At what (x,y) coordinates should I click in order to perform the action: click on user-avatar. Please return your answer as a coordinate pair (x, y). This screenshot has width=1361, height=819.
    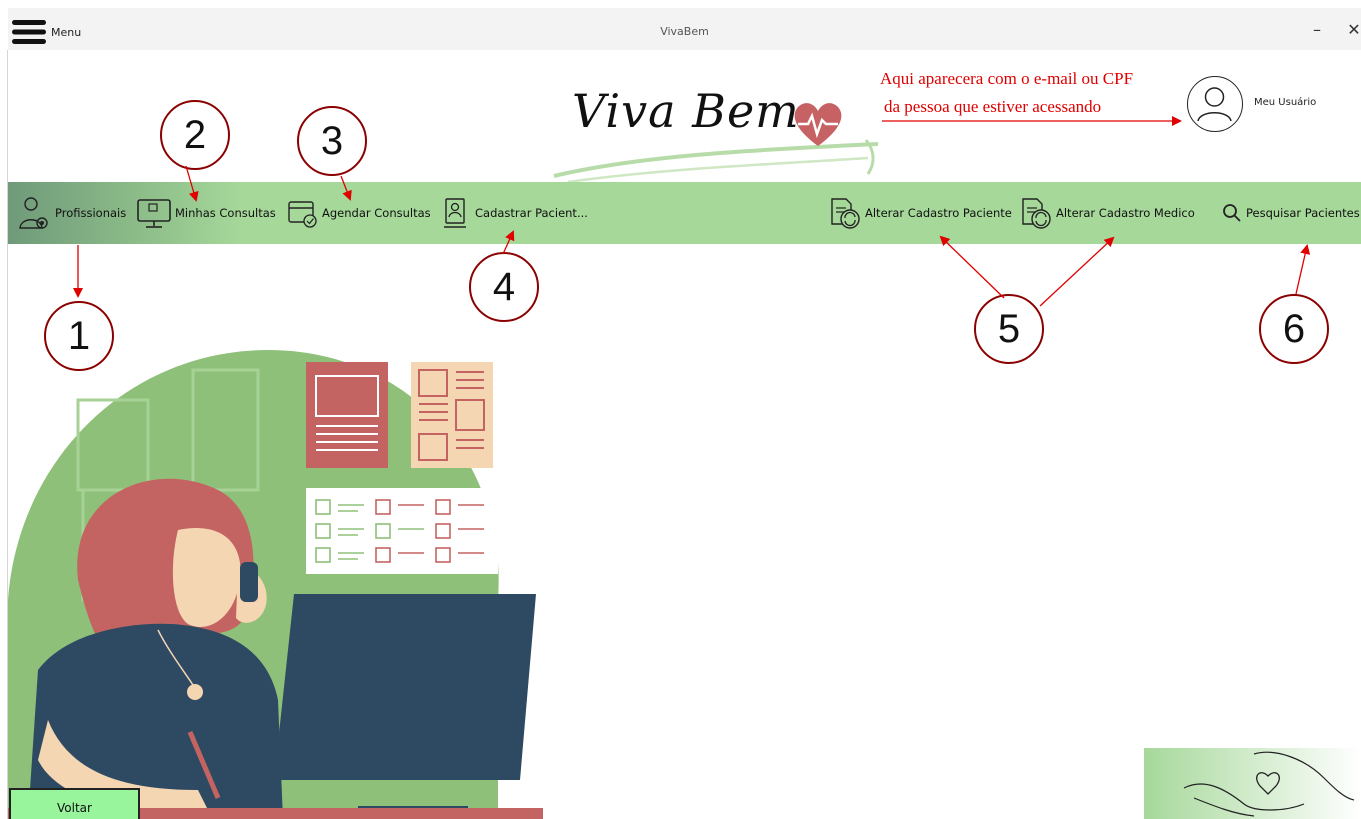
    Looking at the image, I should click on (1215, 104).